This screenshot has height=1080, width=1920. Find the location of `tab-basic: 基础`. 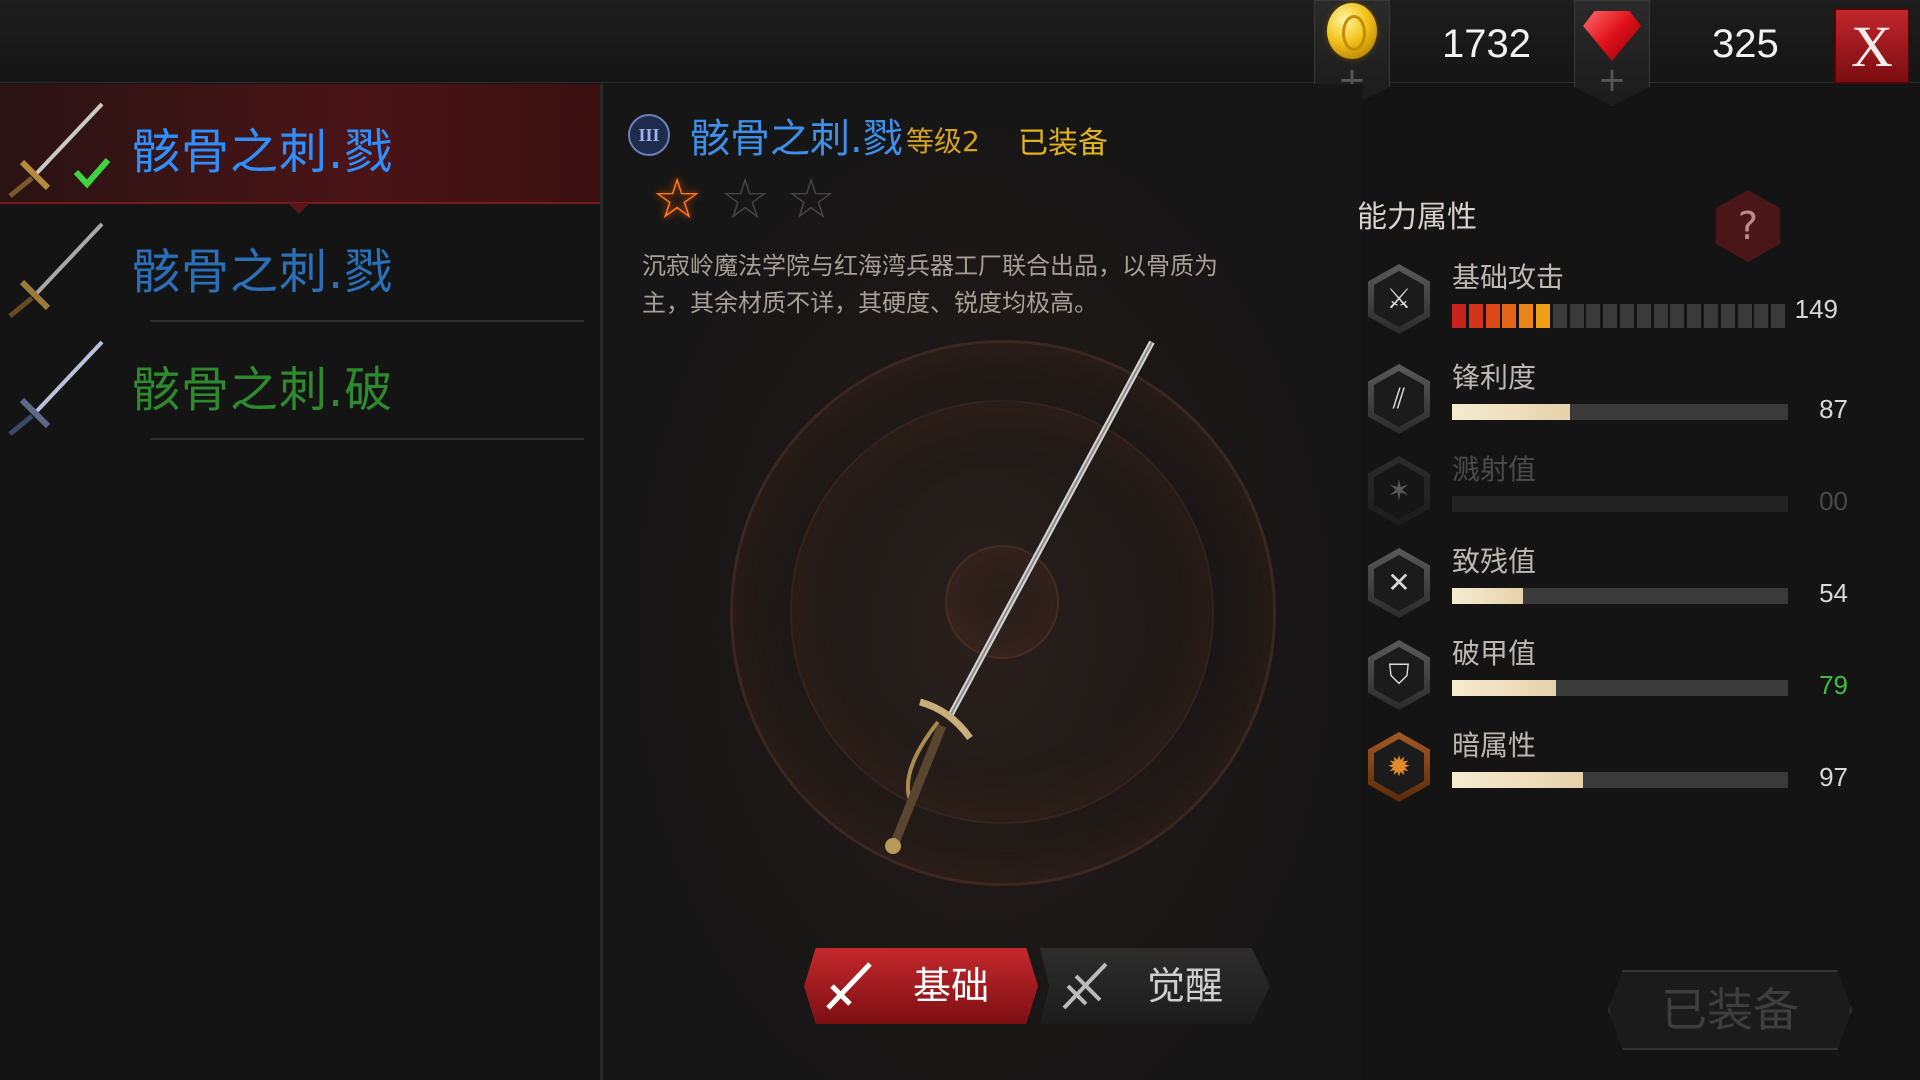

tab-basic: 基础 is located at coordinates (921, 986).